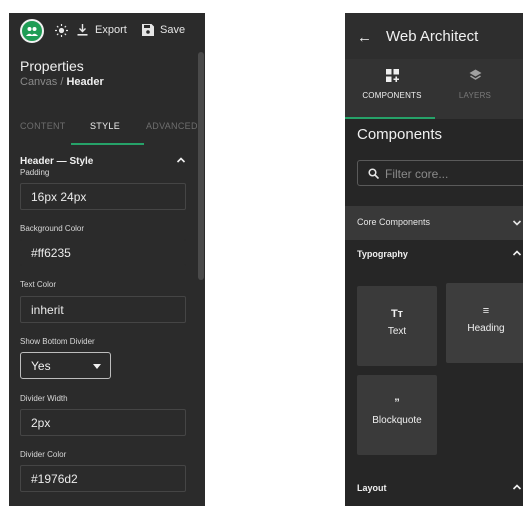 Image resolution: width=523 pixels, height=506 pixels. What do you see at coordinates (397, 403) in the screenshot?
I see `quote-icon: ”` at bounding box center [397, 403].